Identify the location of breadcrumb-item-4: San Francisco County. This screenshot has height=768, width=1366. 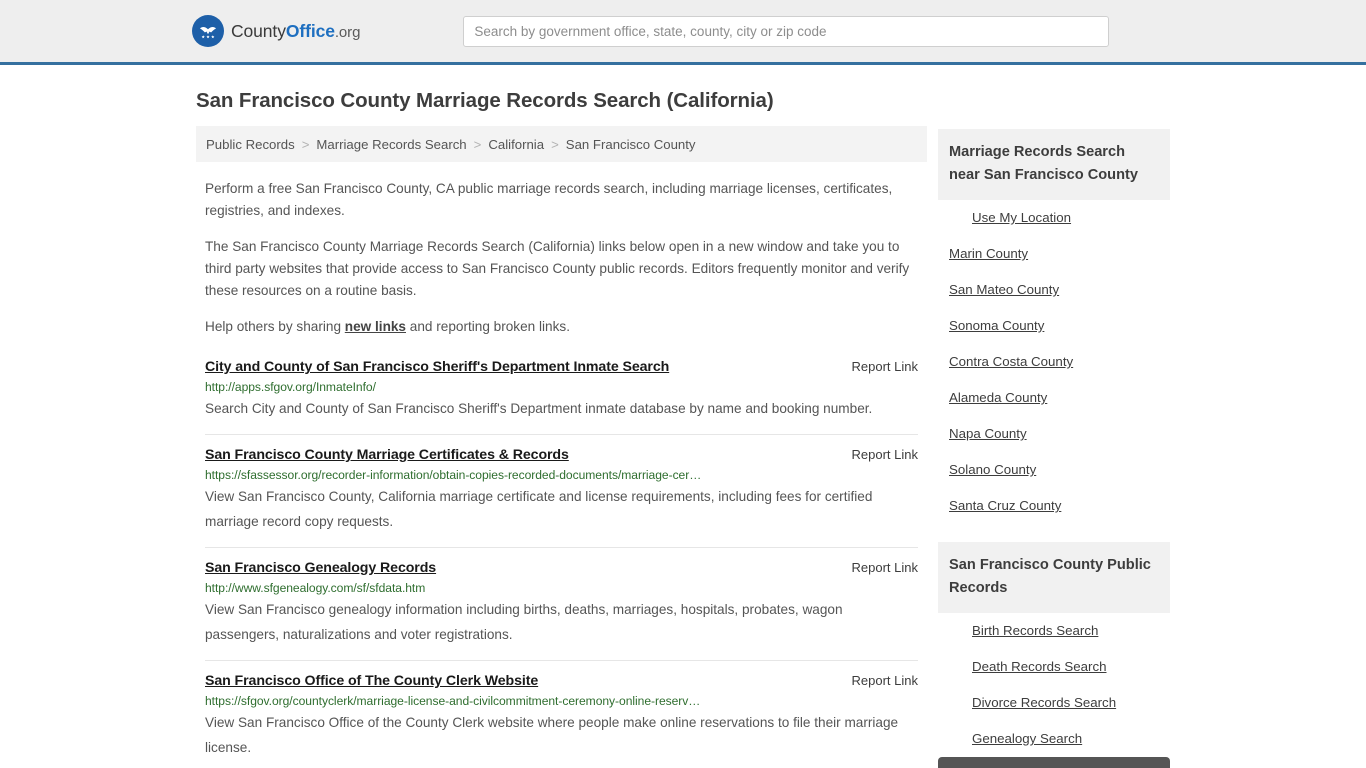
(631, 144).